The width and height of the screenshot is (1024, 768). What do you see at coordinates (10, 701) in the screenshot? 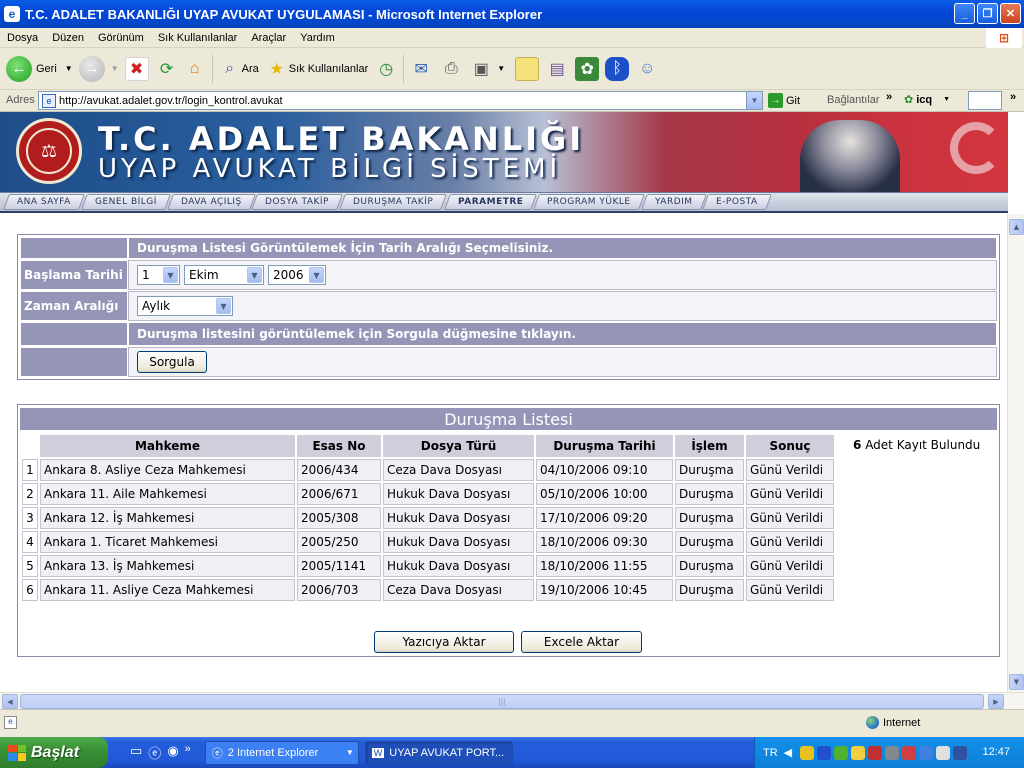
I see `scroll-left-icon: ◀` at bounding box center [10, 701].